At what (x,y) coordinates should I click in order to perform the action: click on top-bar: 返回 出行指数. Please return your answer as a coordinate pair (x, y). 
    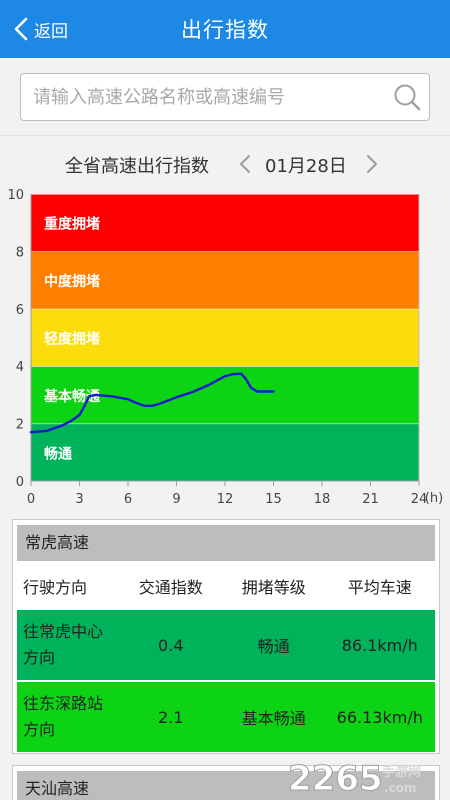
    Looking at the image, I should click on (225, 29).